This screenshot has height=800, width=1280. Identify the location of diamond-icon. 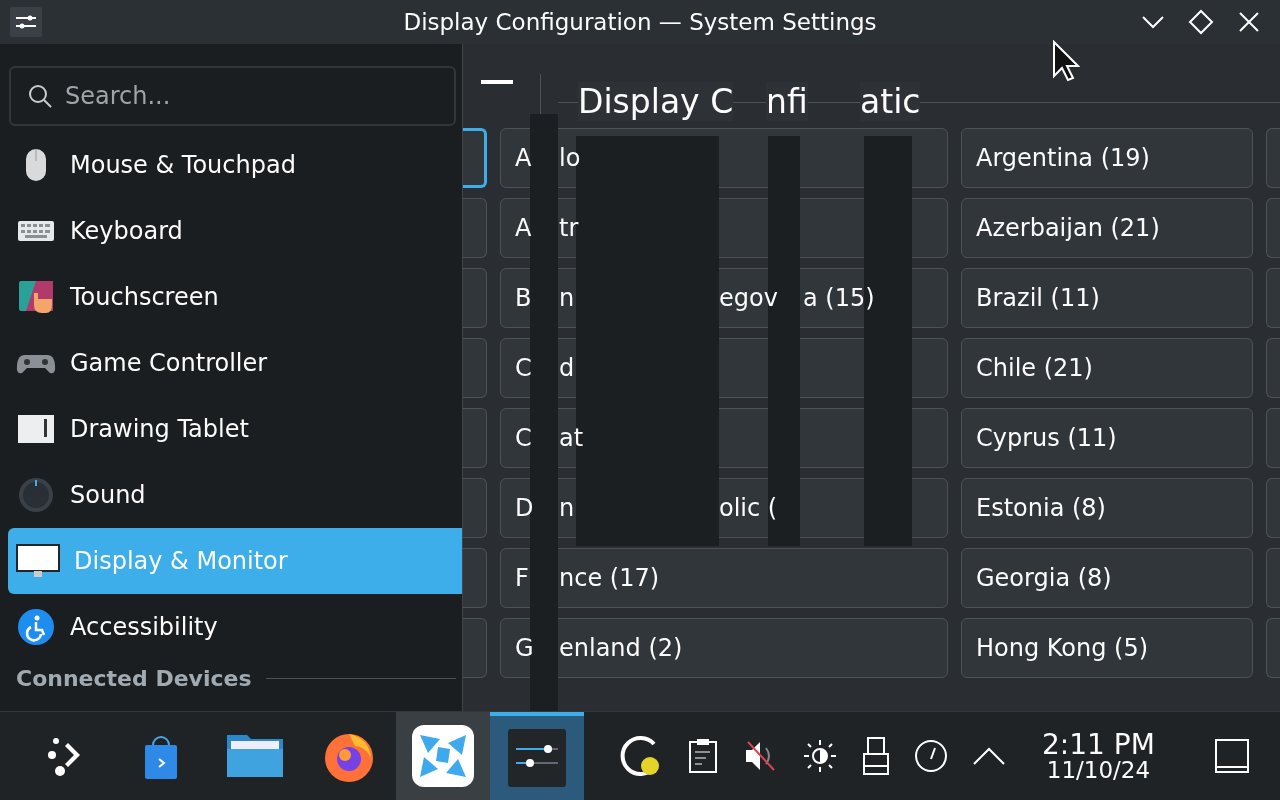
(1201, 22).